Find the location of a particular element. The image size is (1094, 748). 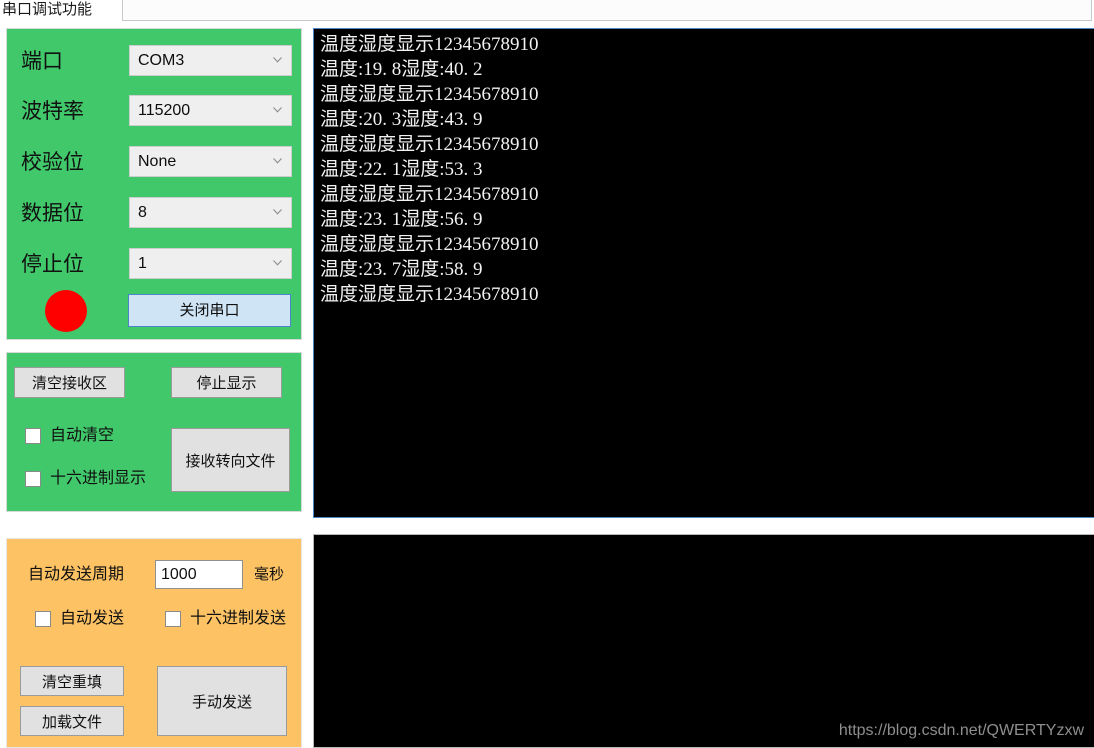

terminal-line: 温度:19. 8湿度:40. 2 is located at coordinates (401, 69).